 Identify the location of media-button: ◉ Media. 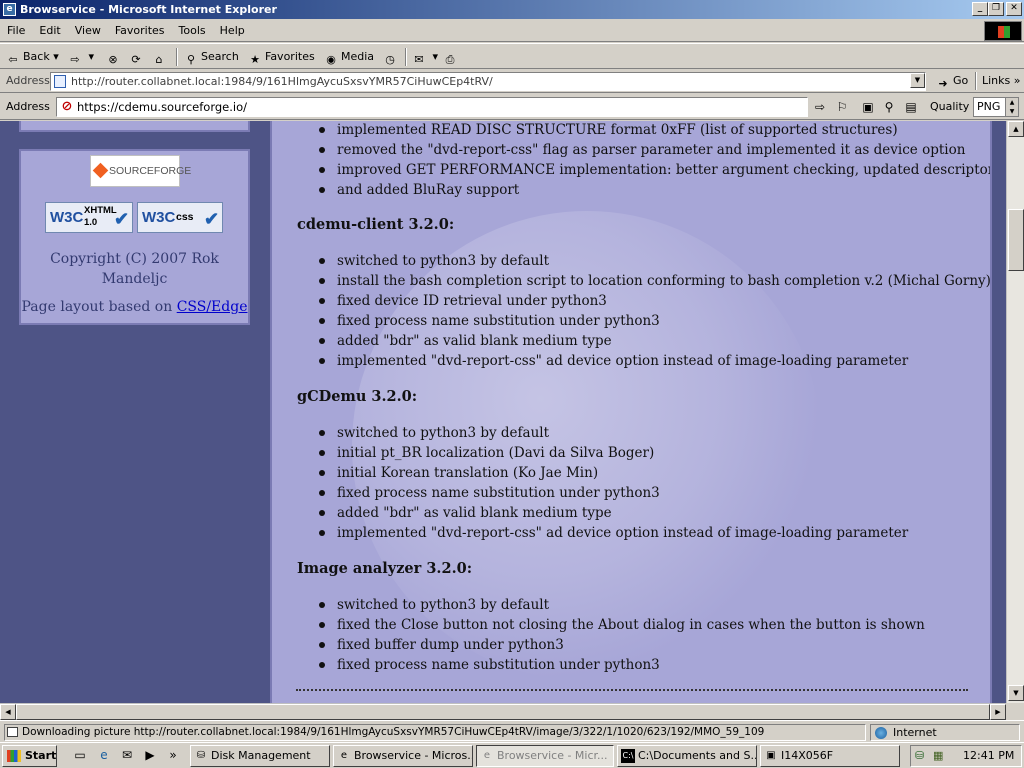
(349, 57).